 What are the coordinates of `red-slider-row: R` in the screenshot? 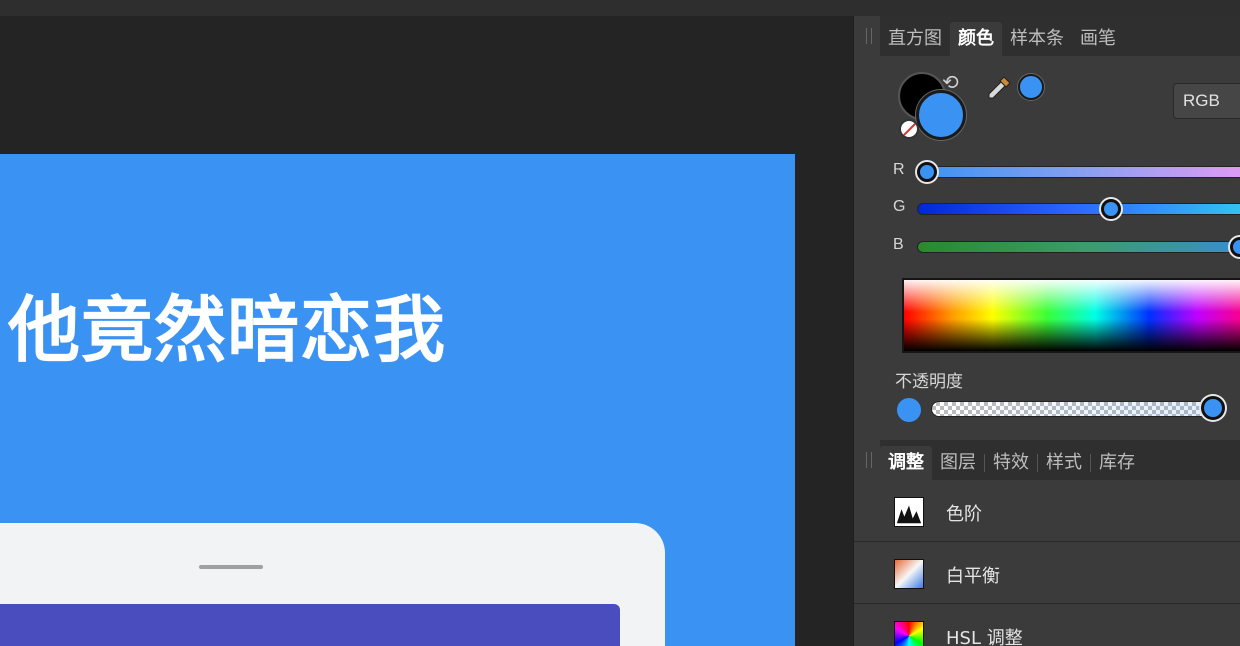 It's located at (1047, 172).